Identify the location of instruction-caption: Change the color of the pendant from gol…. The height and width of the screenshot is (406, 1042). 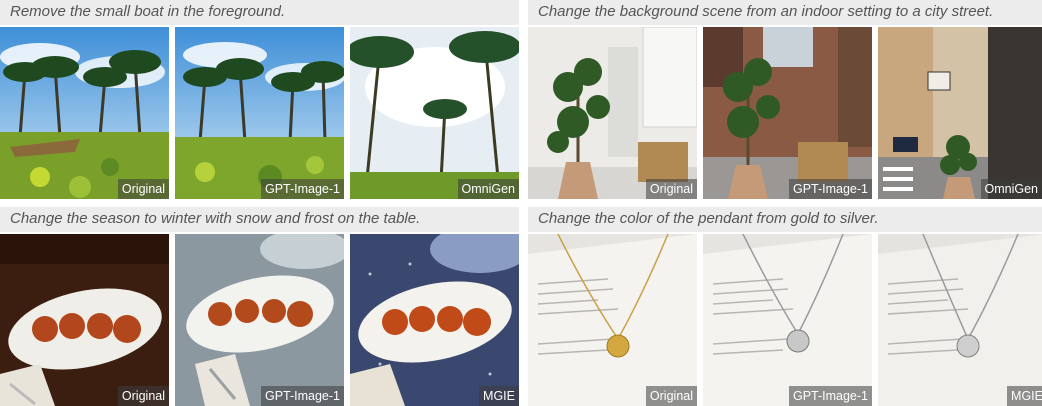
(785, 219).